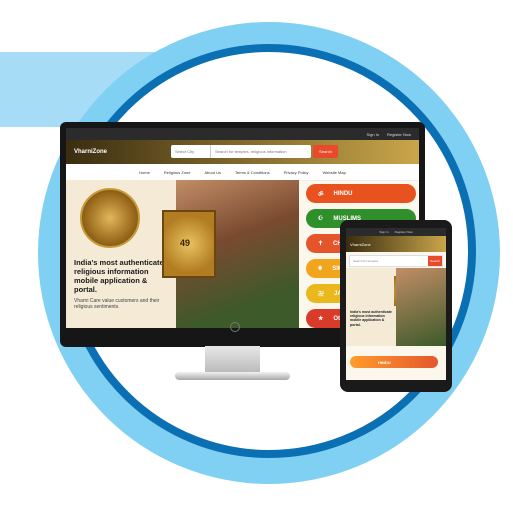 This screenshot has height=505, width=513. What do you see at coordinates (325, 151) in the screenshot?
I see `search-button: Search` at bounding box center [325, 151].